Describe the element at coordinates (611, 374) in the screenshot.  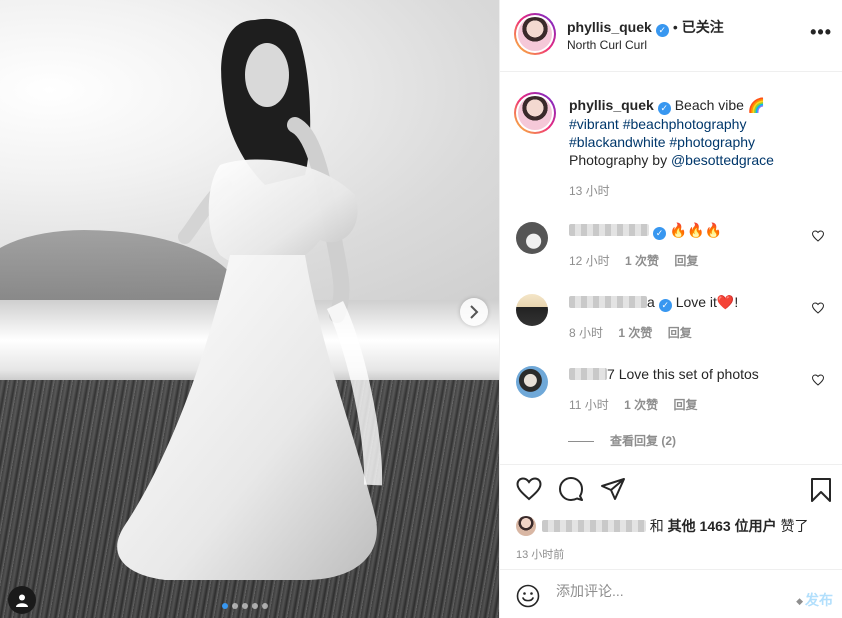
I see `commenter-username-visible-part: 7` at that location.